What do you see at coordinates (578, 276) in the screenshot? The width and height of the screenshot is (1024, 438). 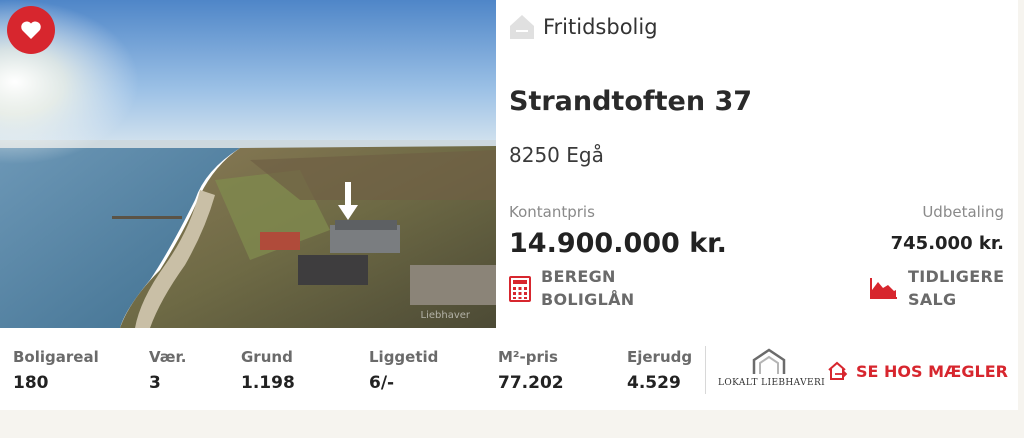 I see `calculate-loan-line1: BEREGN` at bounding box center [578, 276].